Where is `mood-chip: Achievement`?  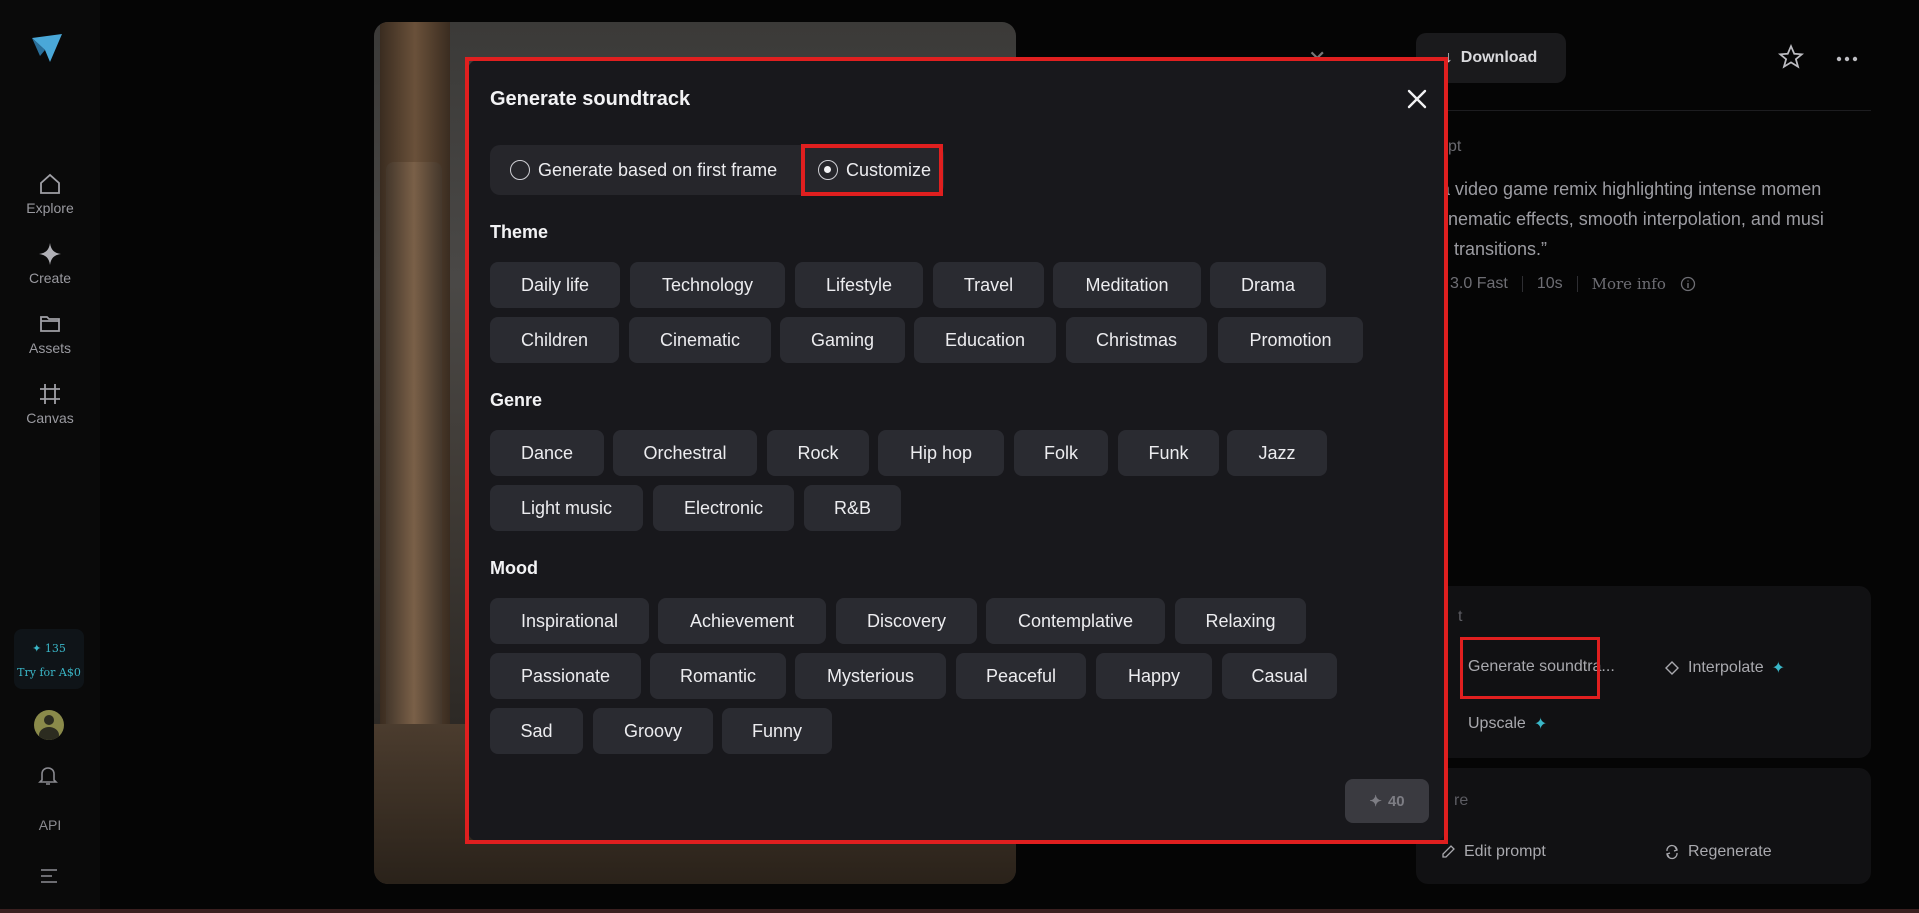 mood-chip: Achievement is located at coordinates (742, 621).